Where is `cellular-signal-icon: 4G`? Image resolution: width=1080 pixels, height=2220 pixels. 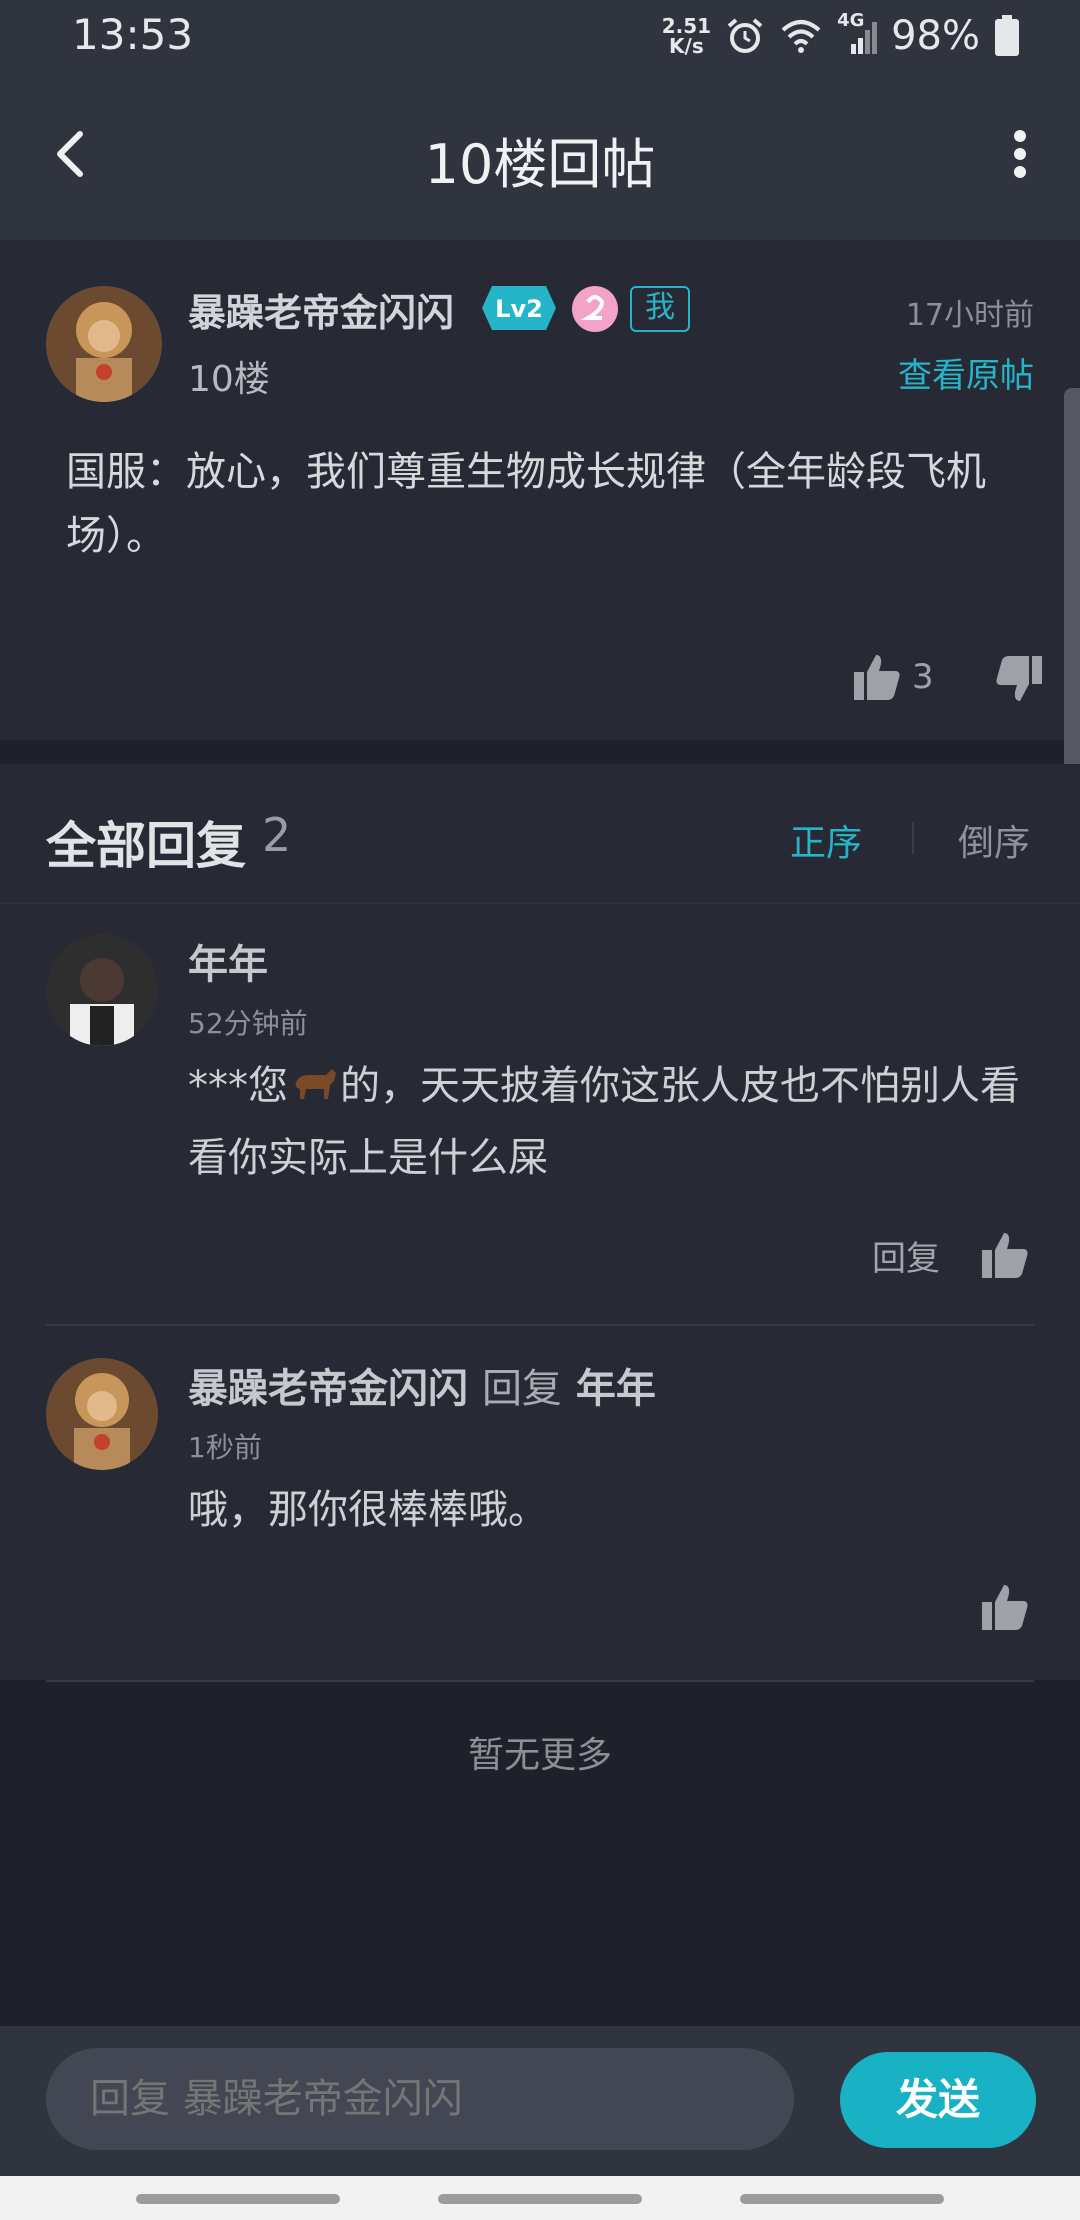 cellular-signal-icon: 4G is located at coordinates (857, 33).